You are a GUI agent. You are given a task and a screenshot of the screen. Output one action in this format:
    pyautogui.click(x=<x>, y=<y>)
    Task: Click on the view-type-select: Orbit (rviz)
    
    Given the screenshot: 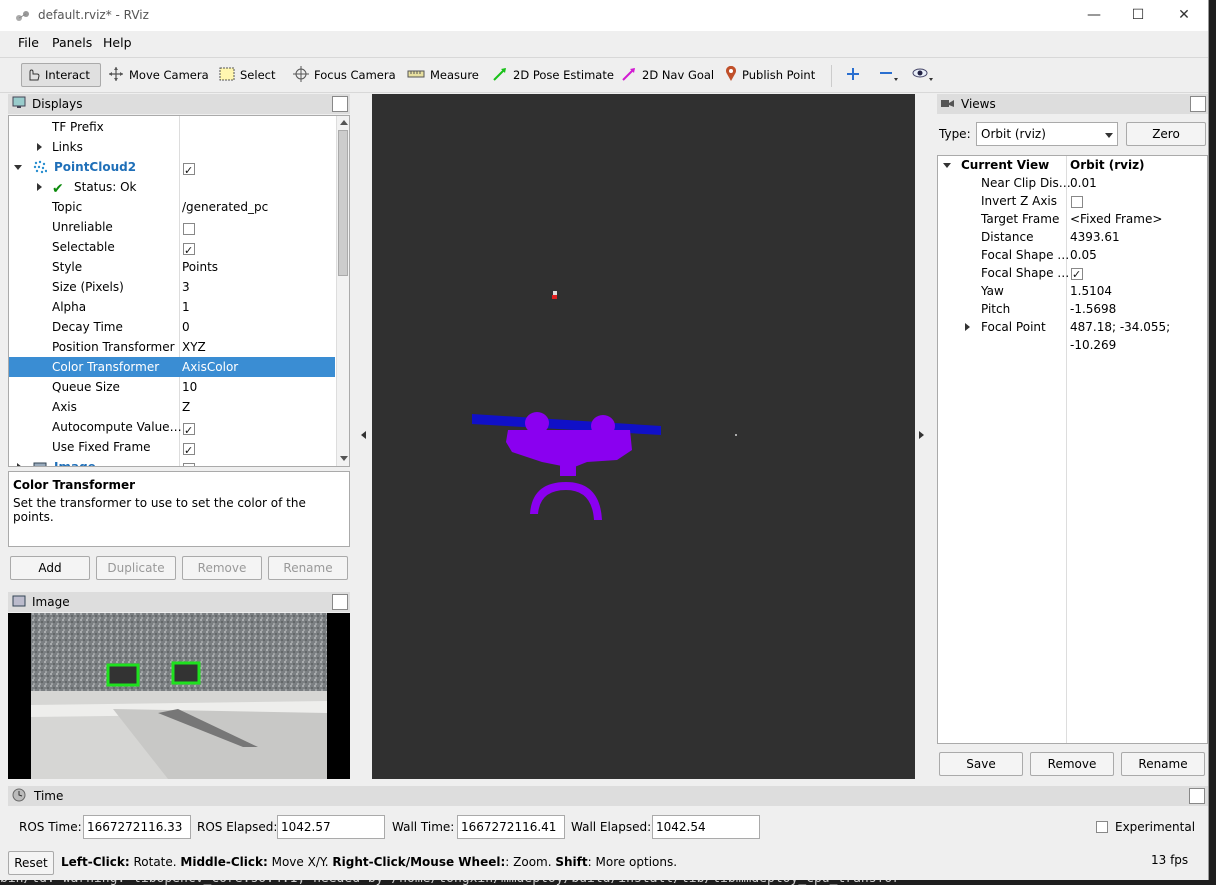 What is the action you would take?
    pyautogui.click(x=1047, y=134)
    